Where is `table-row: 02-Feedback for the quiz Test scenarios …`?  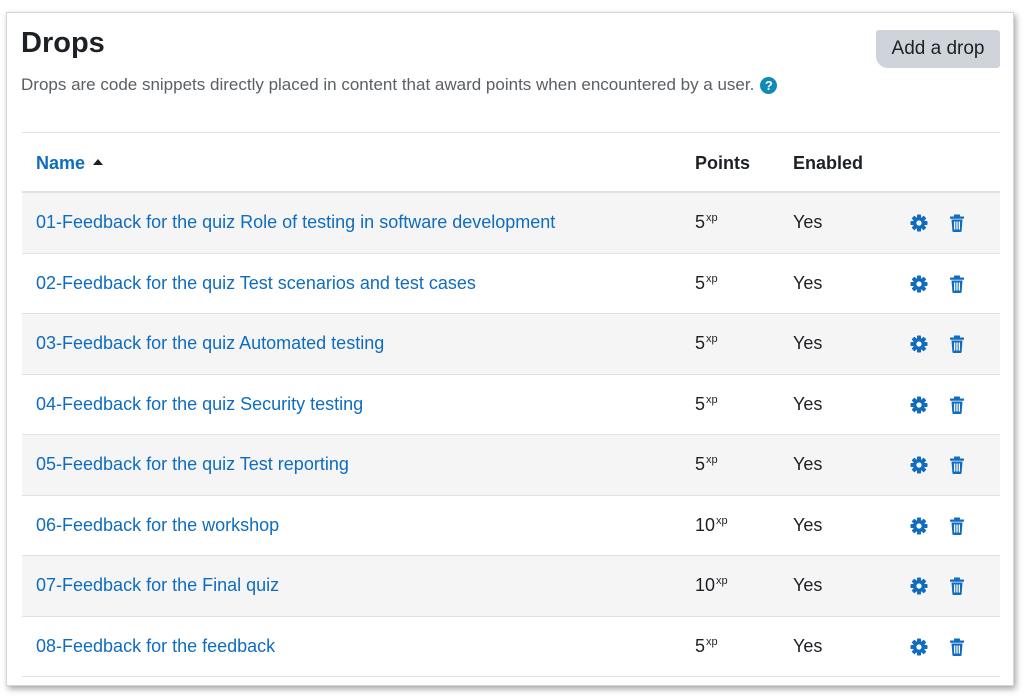 table-row: 02-Feedback for the quiz Test scenarios … is located at coordinates (511, 284).